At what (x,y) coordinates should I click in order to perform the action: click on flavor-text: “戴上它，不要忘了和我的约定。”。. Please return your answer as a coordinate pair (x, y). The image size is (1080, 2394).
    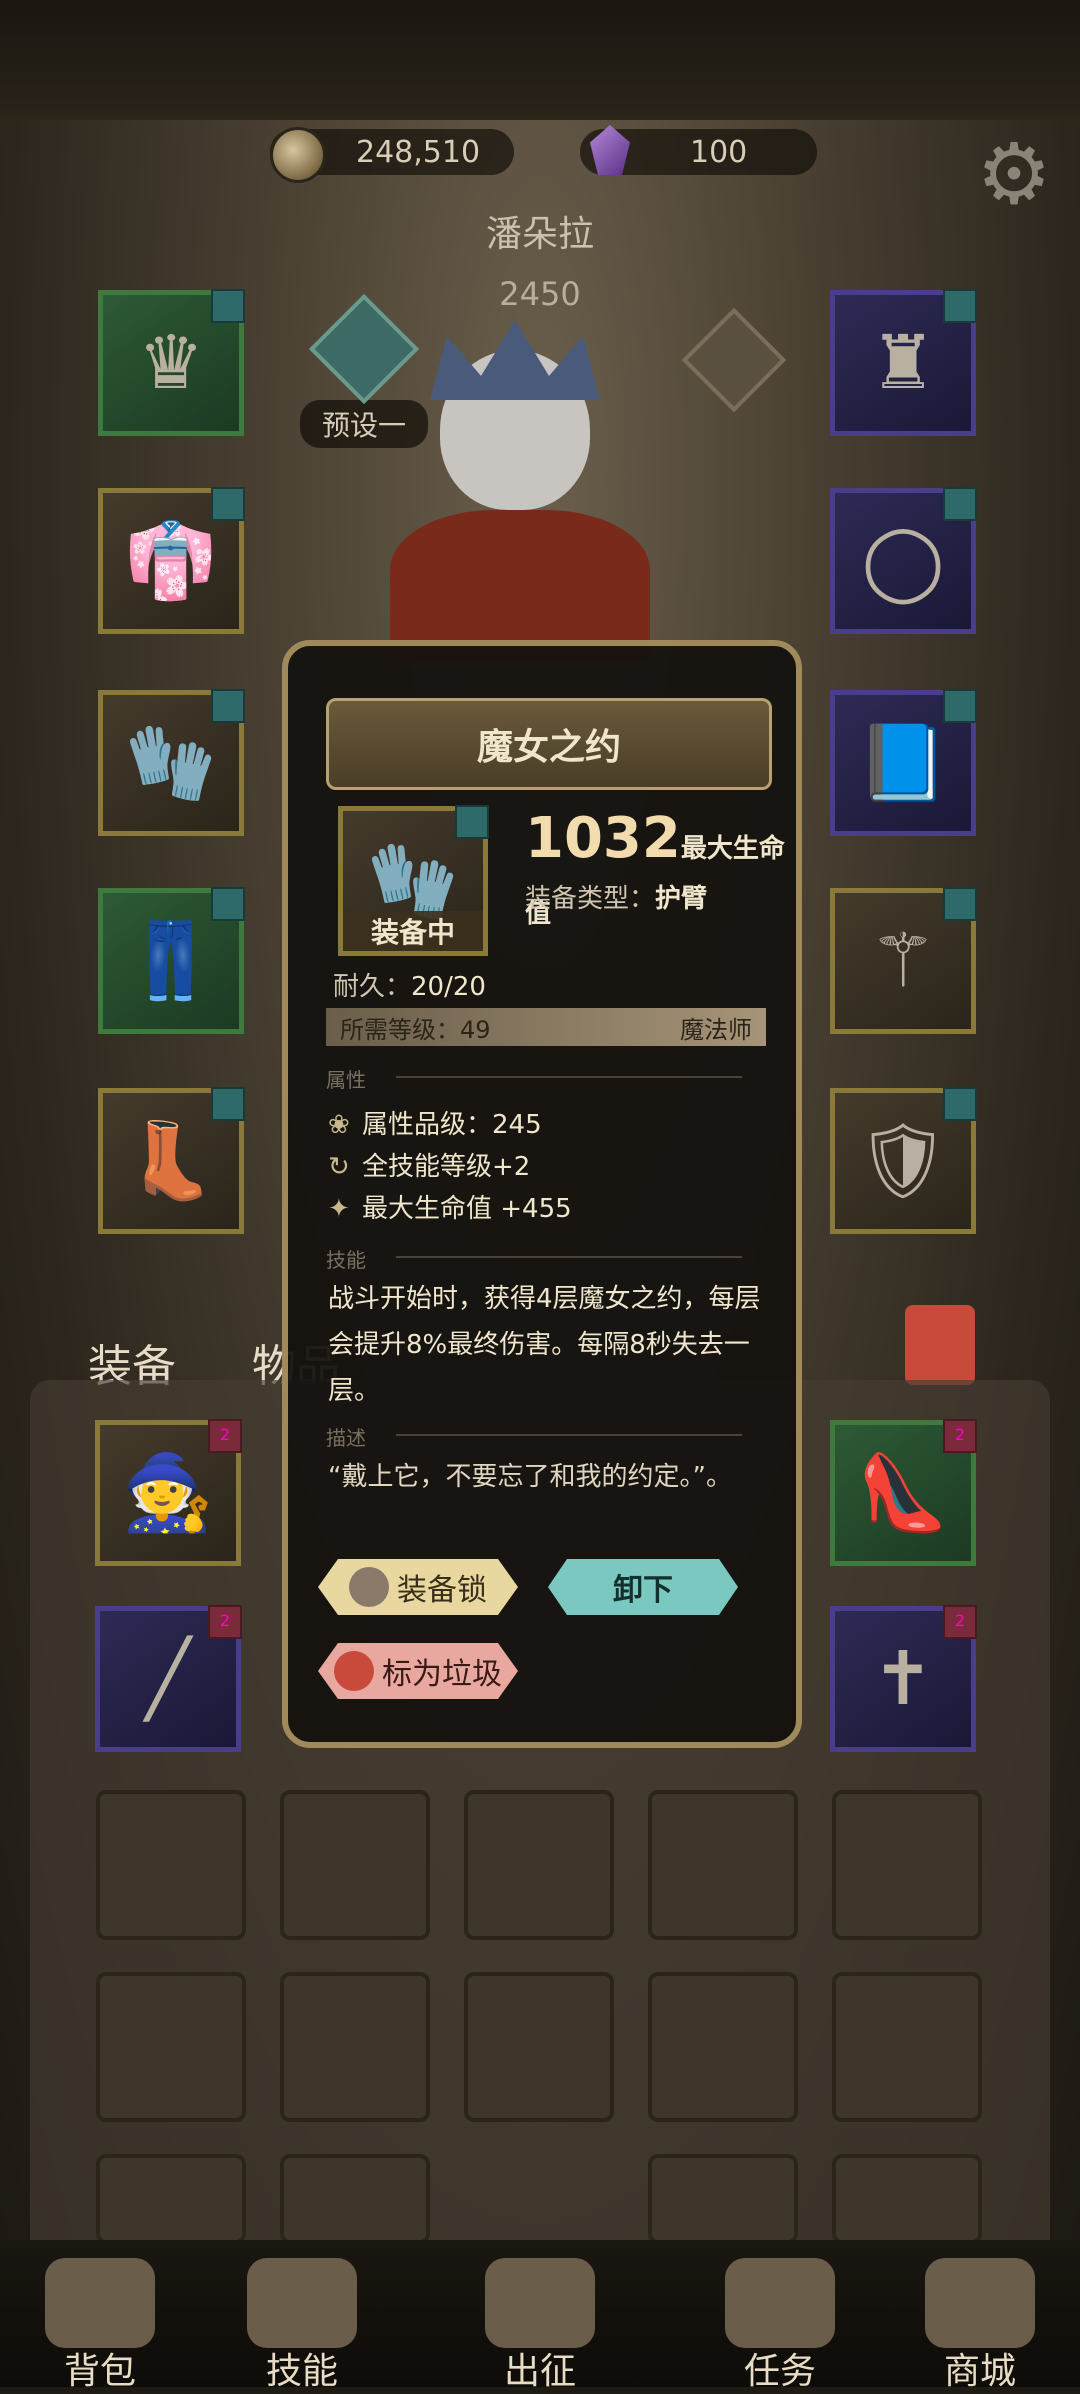
    Looking at the image, I should click on (530, 1477).